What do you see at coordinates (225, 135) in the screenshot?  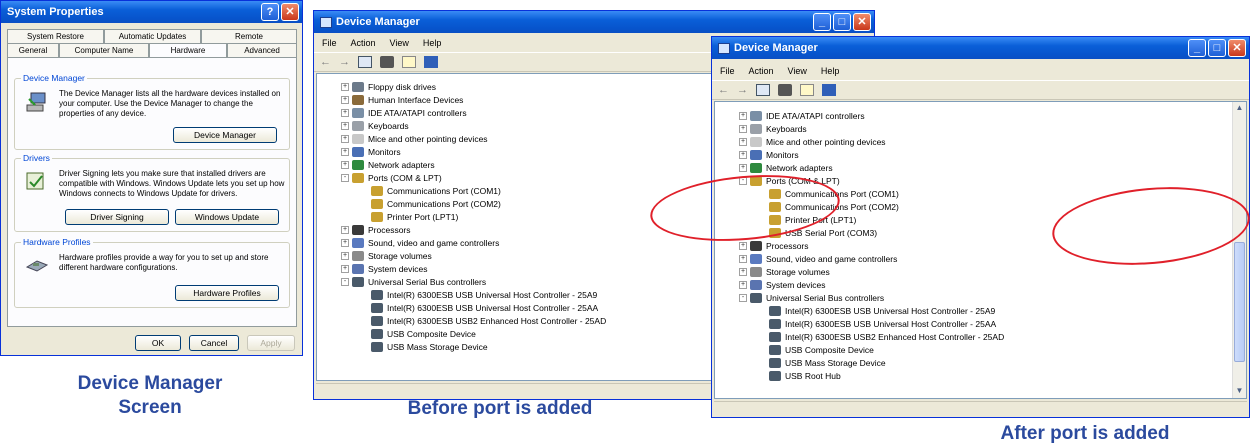 I see `device-manager-button: Device Manager` at bounding box center [225, 135].